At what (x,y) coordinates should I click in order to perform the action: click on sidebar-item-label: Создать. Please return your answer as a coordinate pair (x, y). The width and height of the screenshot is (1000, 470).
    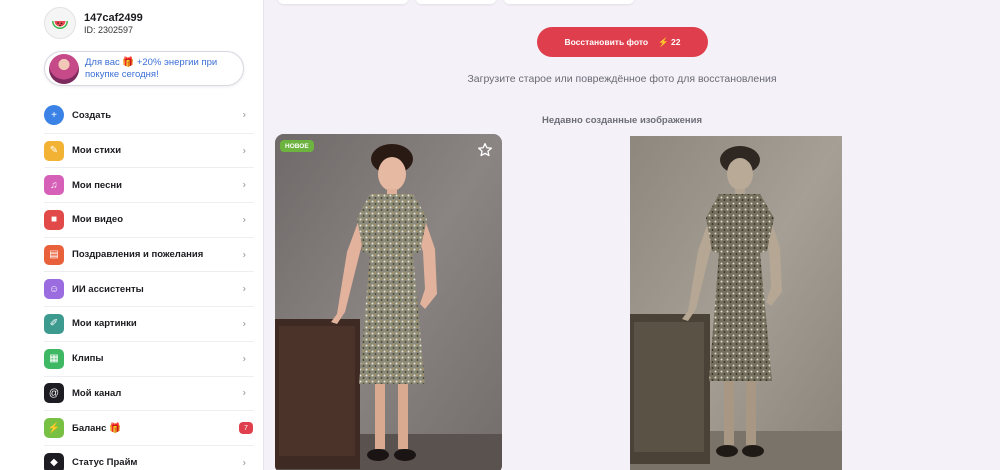
    Looking at the image, I should click on (92, 115).